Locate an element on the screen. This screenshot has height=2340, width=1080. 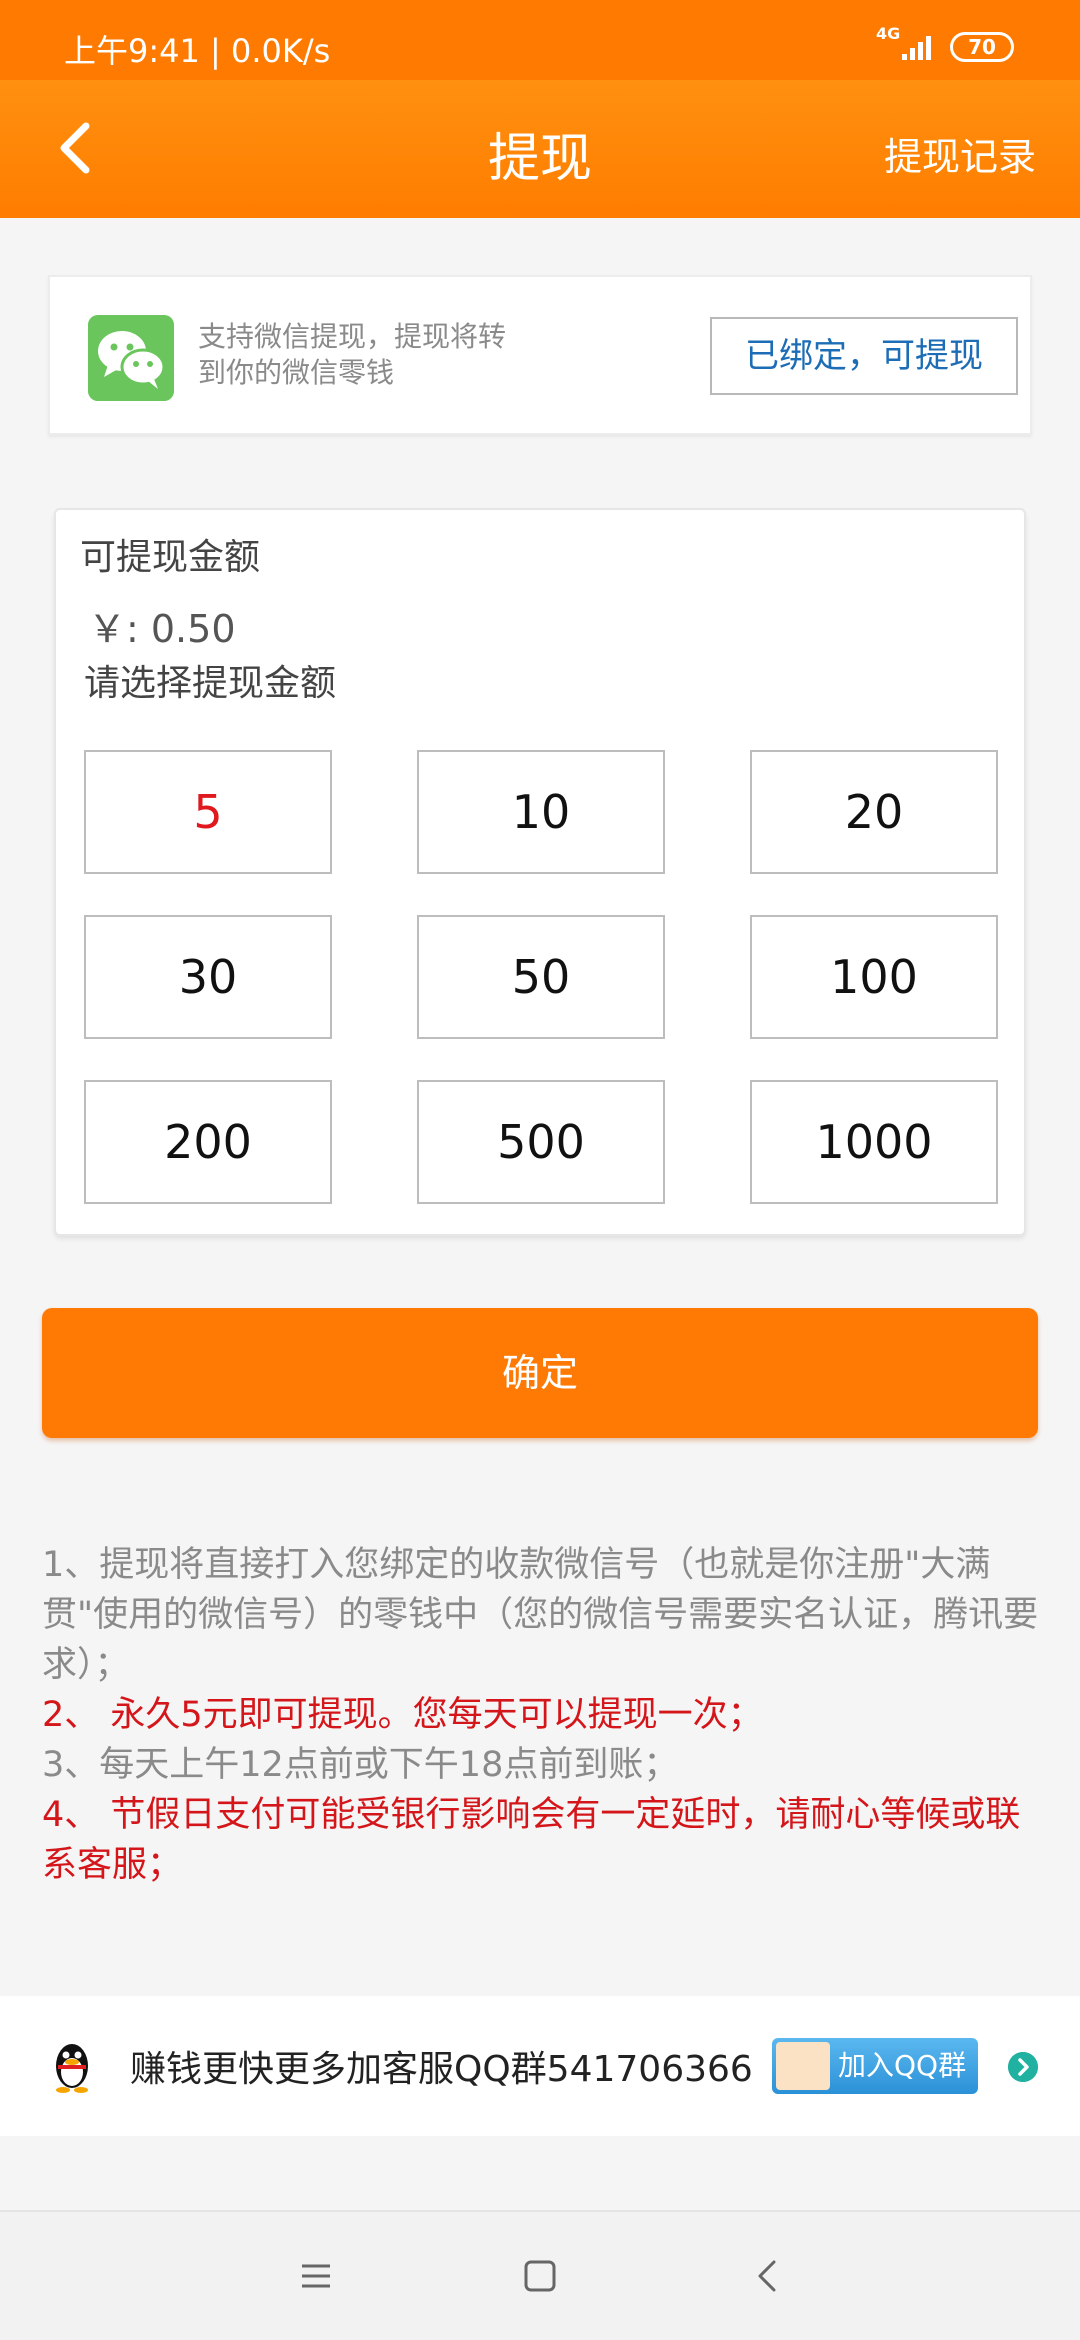
back-icon is located at coordinates (768, 2276).